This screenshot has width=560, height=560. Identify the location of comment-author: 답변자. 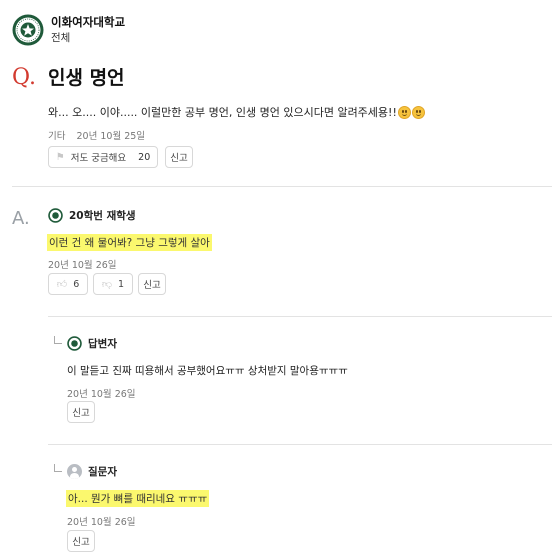
(102, 344).